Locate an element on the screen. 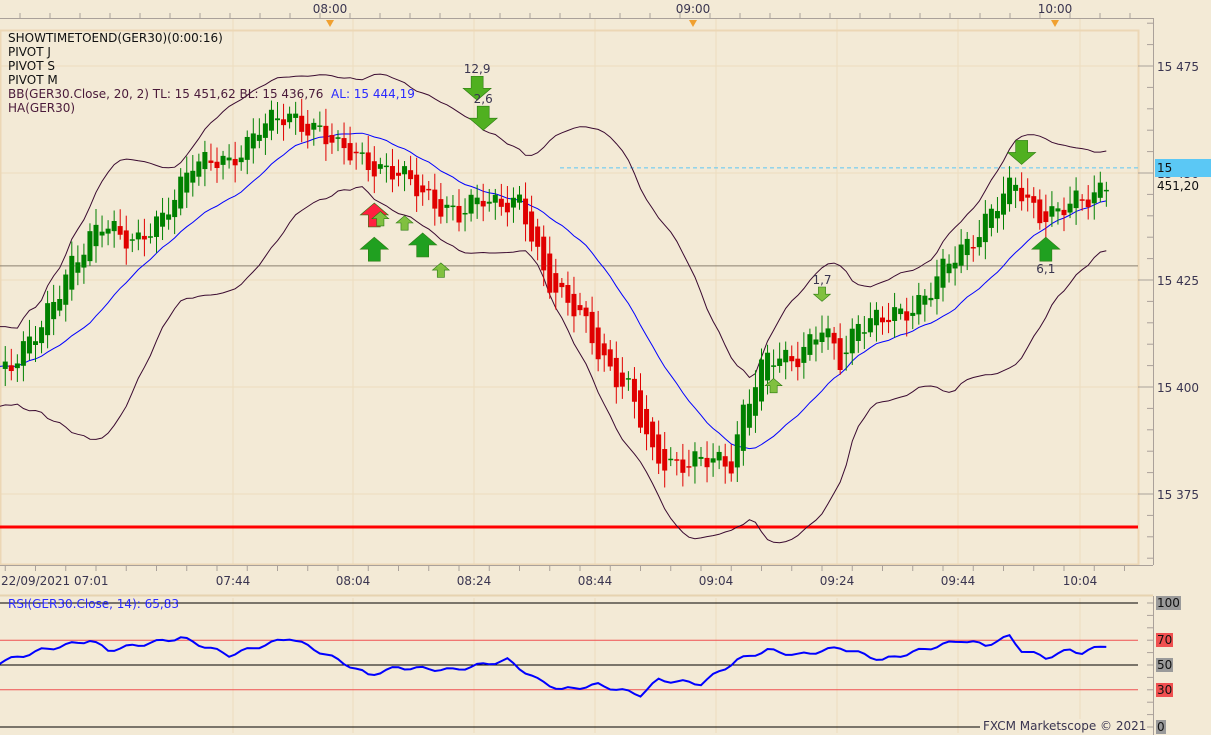 The image size is (1211, 735). rsi-level-label: 100 is located at coordinates (1168, 603).